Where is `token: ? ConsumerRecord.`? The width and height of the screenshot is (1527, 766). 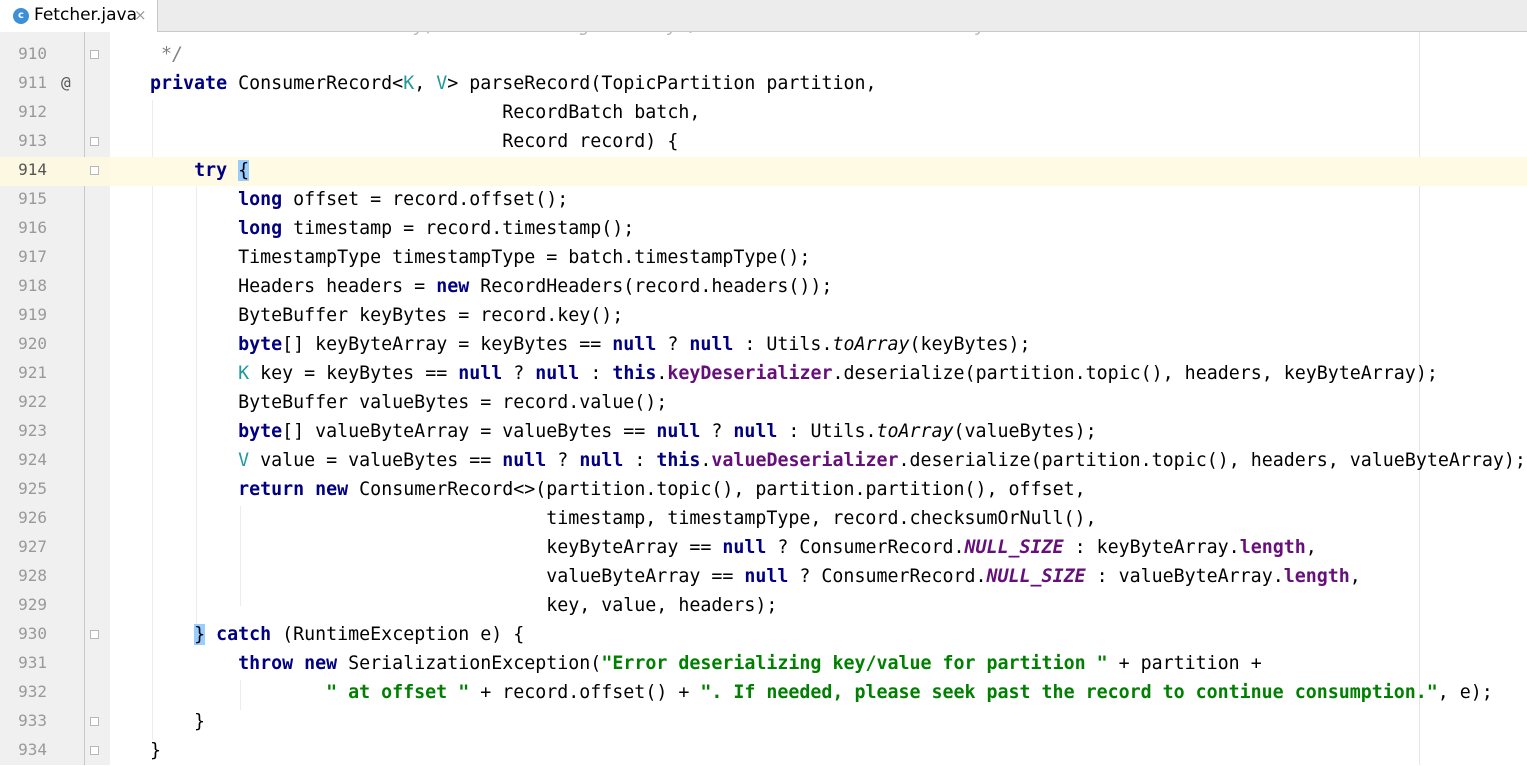 token: ? ConsumerRecord. is located at coordinates (865, 547).